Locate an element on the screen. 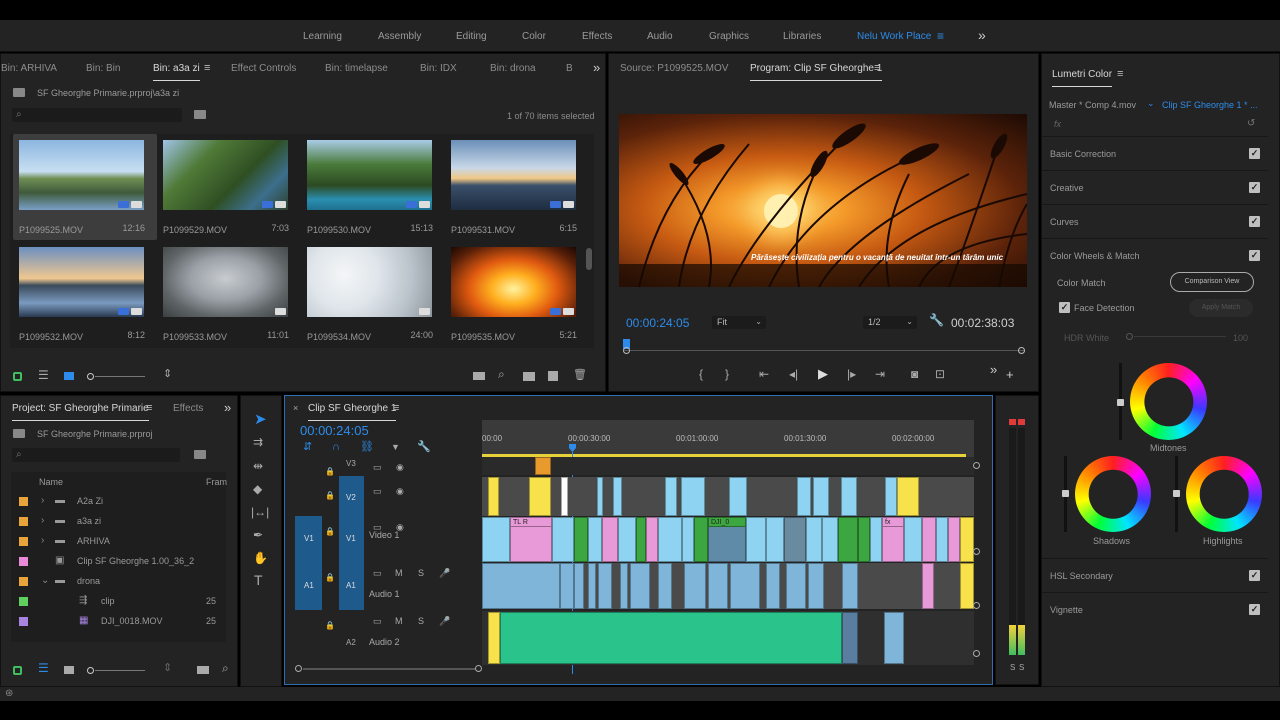 This screenshot has width=1280, height=720. v1-clip: TL R is located at coordinates (531, 522).